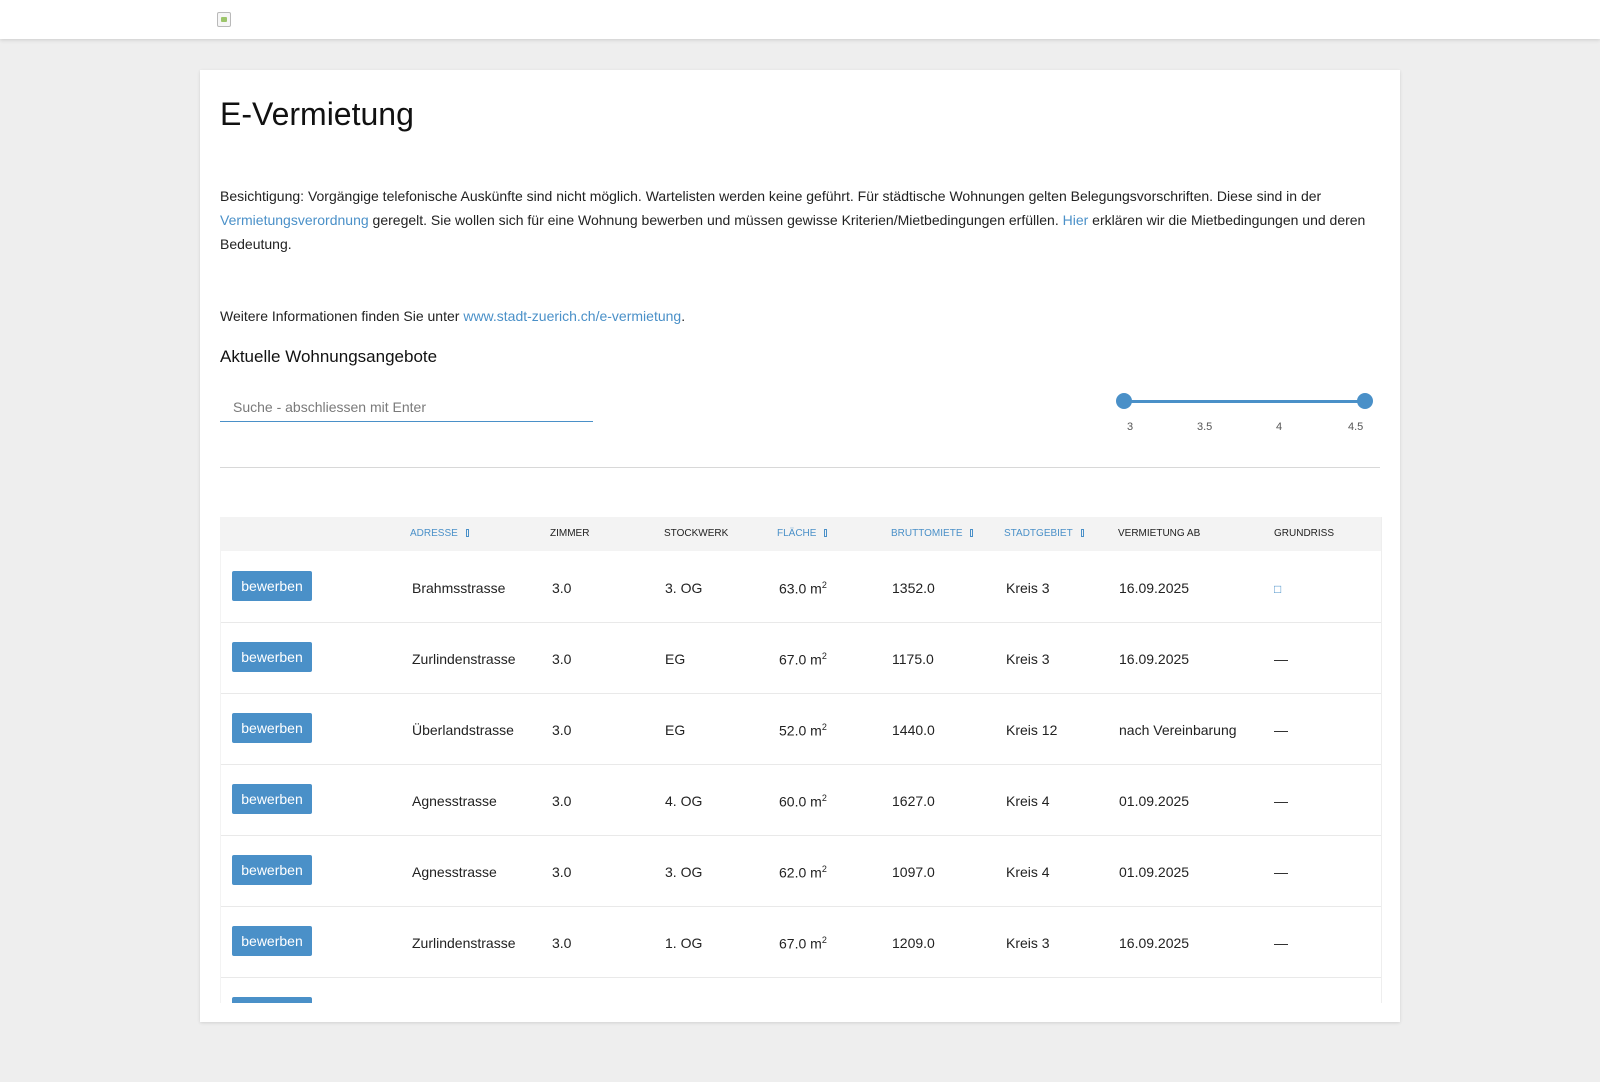  I want to click on column-header-available: Vermietung ab, so click(1159, 533).